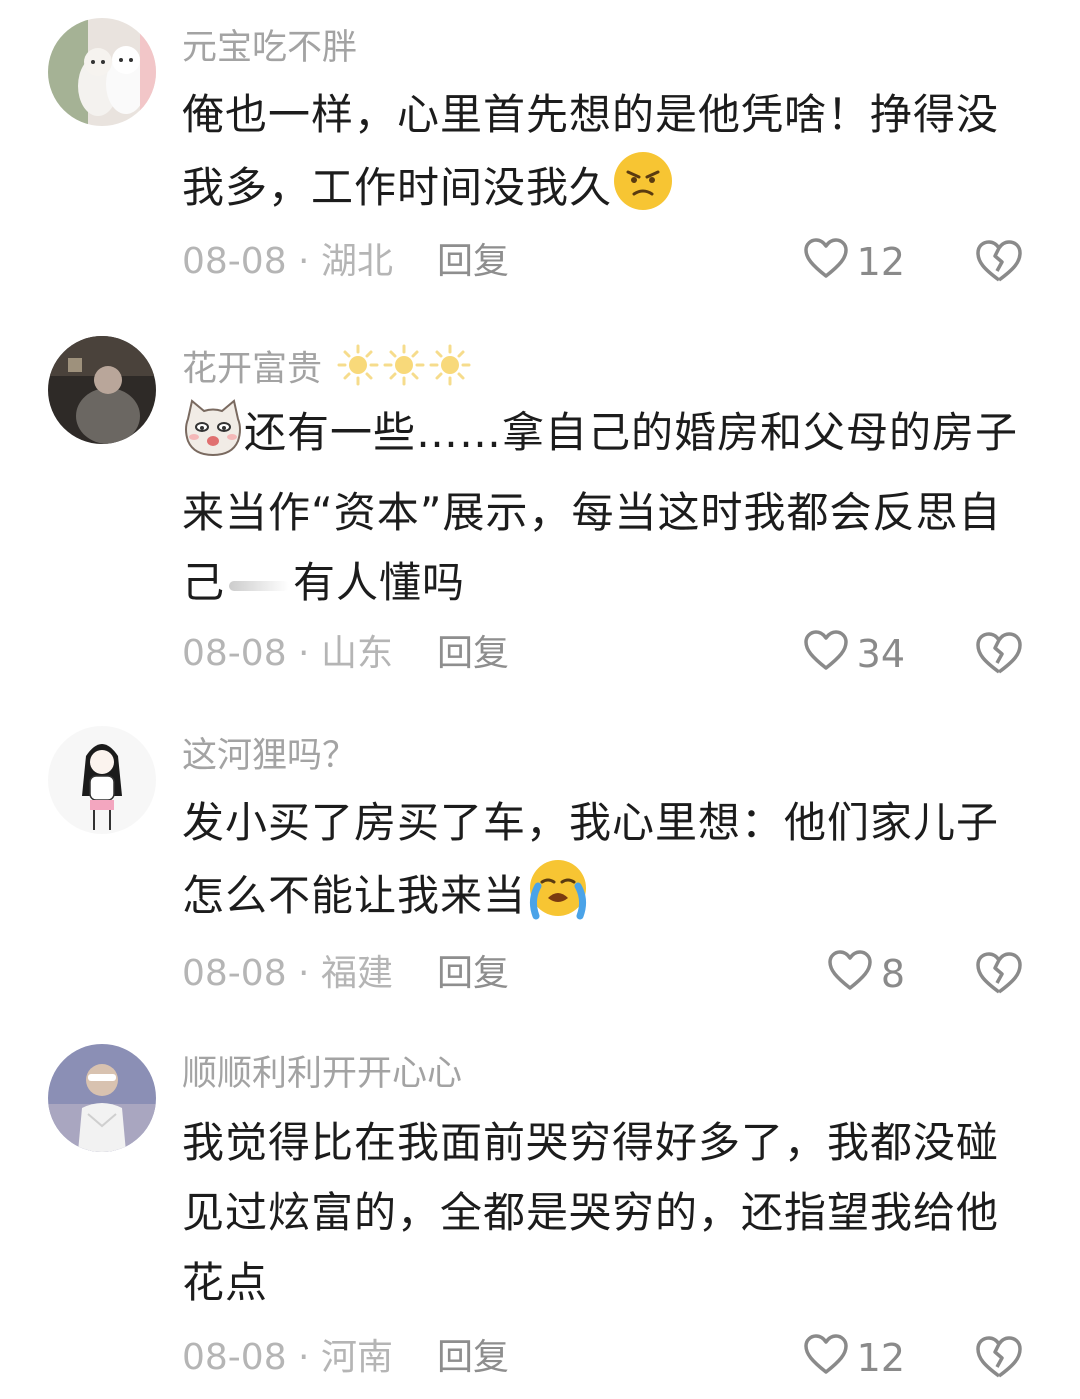 This screenshot has height=1399, width=1080. Describe the element at coordinates (591, 151) in the screenshot. I see `comment-text-content: 俺也一样，心里首先想的是他凭啥！挣得没我多，工作时间没我久` at that location.